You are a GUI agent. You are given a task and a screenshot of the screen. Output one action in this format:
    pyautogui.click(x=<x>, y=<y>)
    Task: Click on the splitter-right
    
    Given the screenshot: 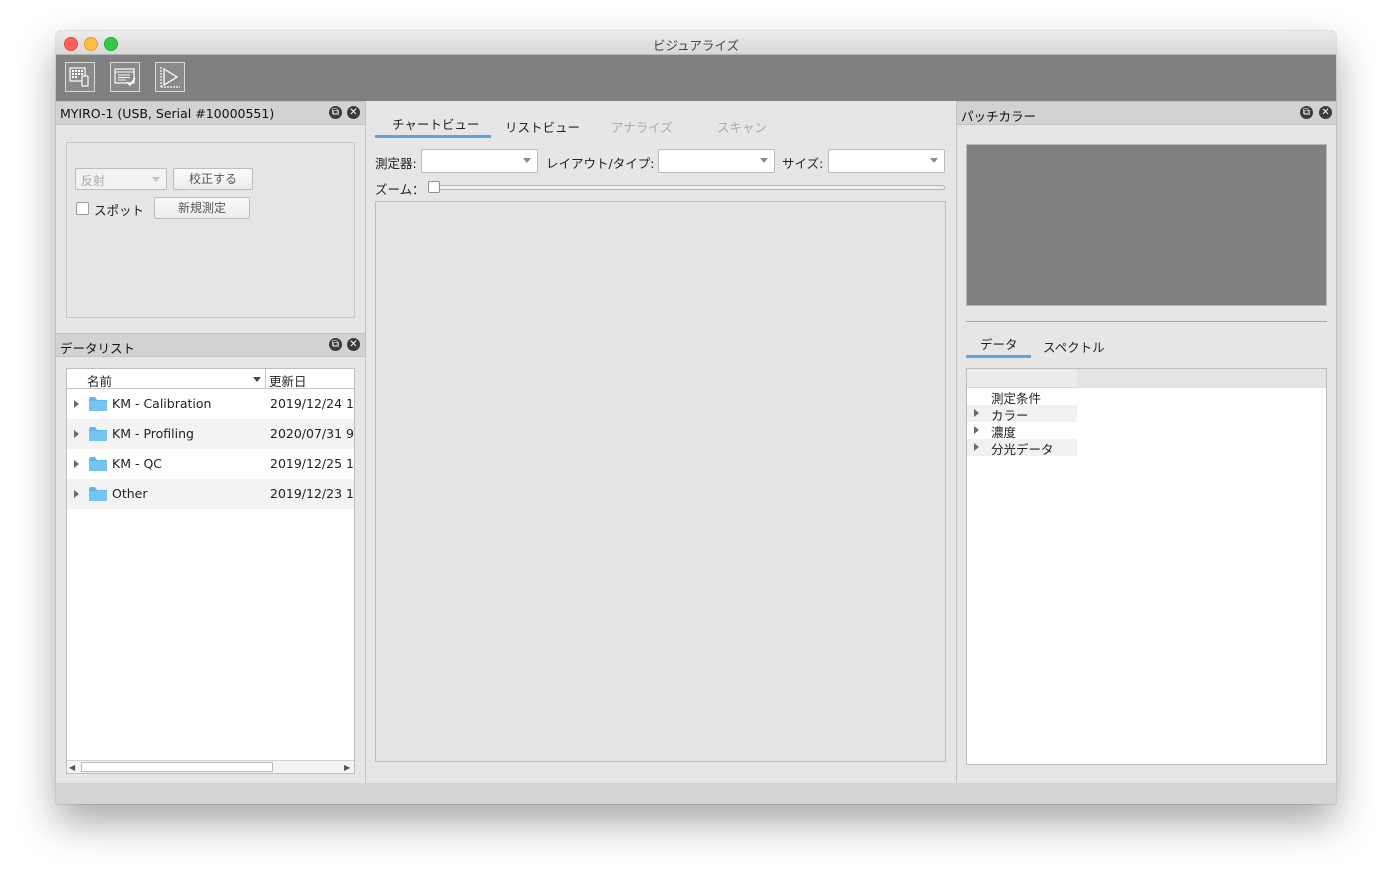 What is the action you would take?
    pyautogui.click(x=956, y=442)
    